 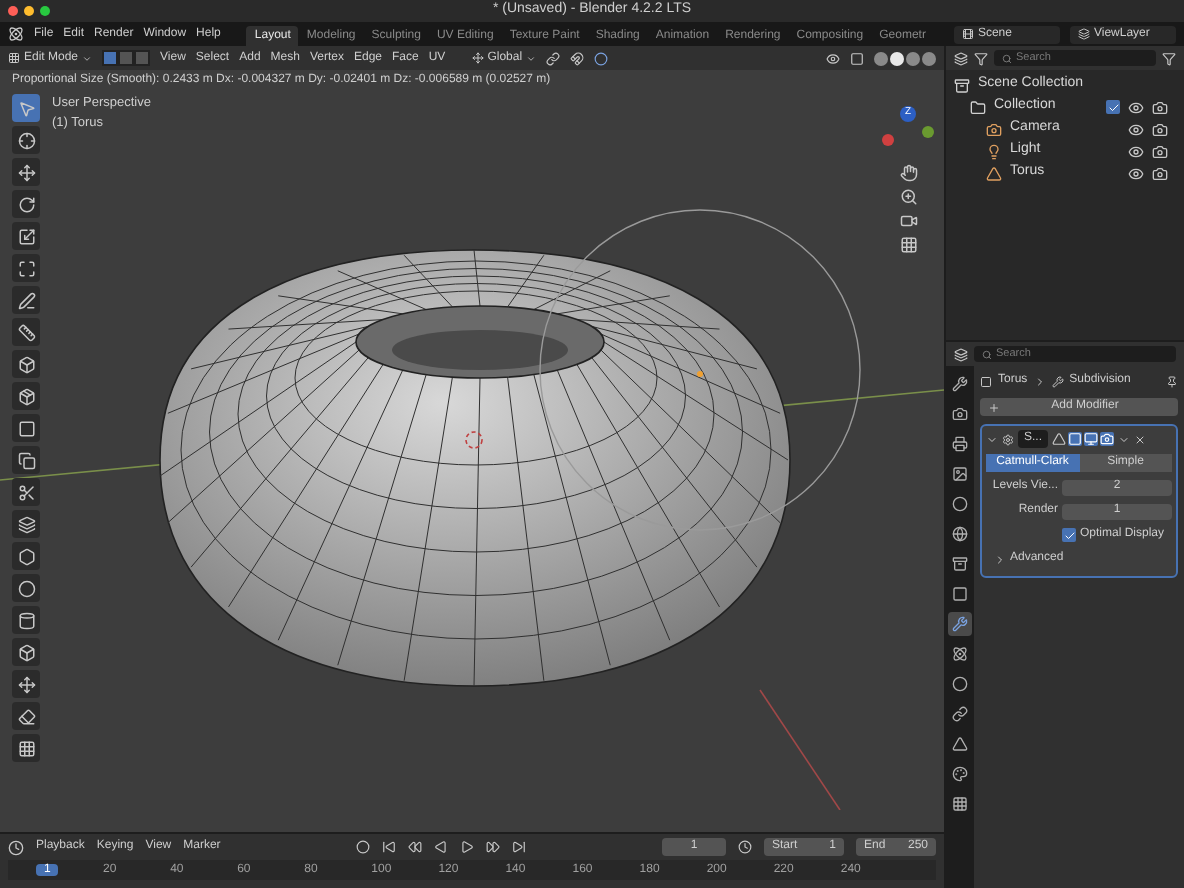 I want to click on edit-mode-icon, so click(x=14, y=58).